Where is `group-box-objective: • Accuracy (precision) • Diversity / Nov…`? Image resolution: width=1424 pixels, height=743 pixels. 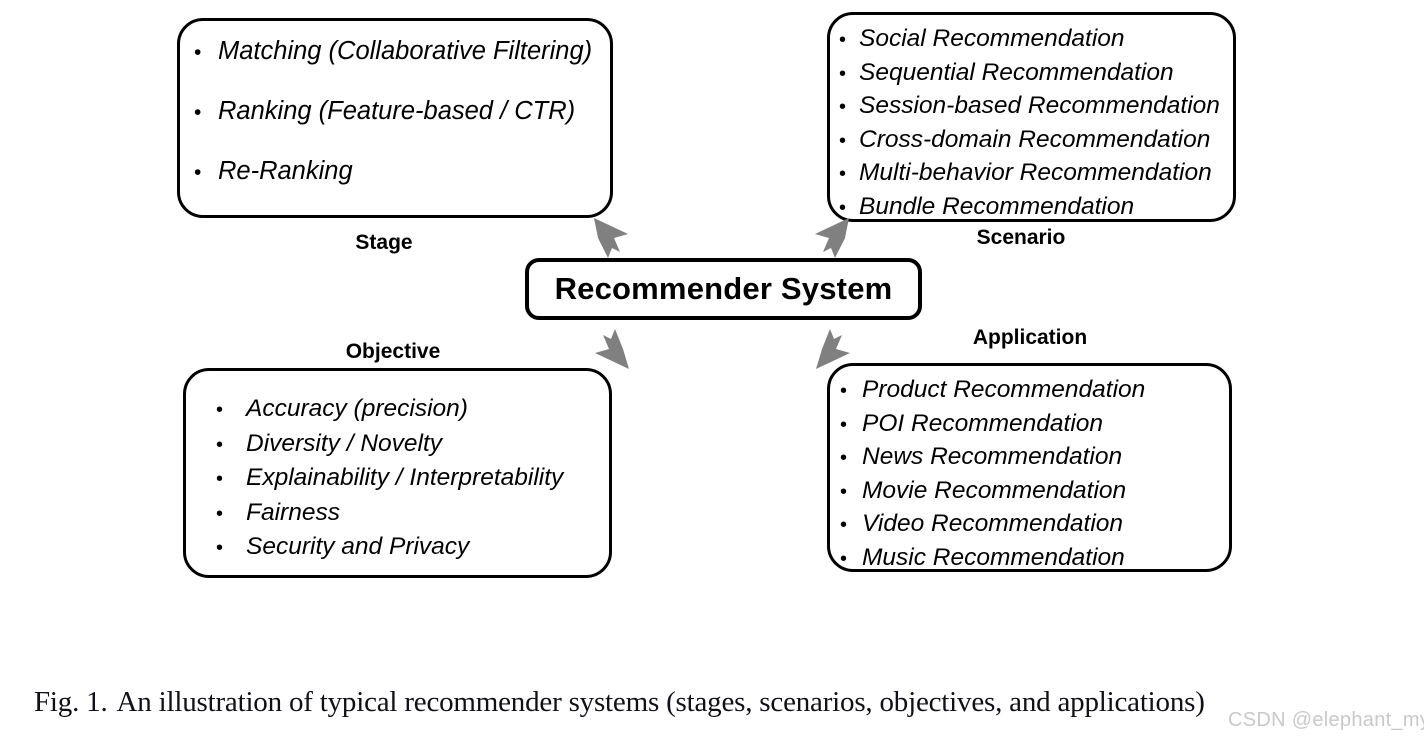
group-box-objective: • Accuracy (precision) • Diversity / Nov… is located at coordinates (397, 473).